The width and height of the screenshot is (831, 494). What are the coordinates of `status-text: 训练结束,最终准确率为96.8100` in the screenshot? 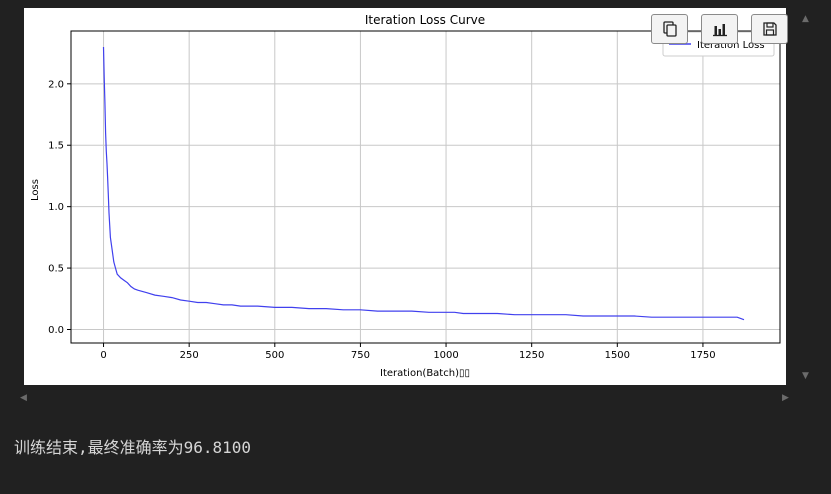 It's located at (133, 447).